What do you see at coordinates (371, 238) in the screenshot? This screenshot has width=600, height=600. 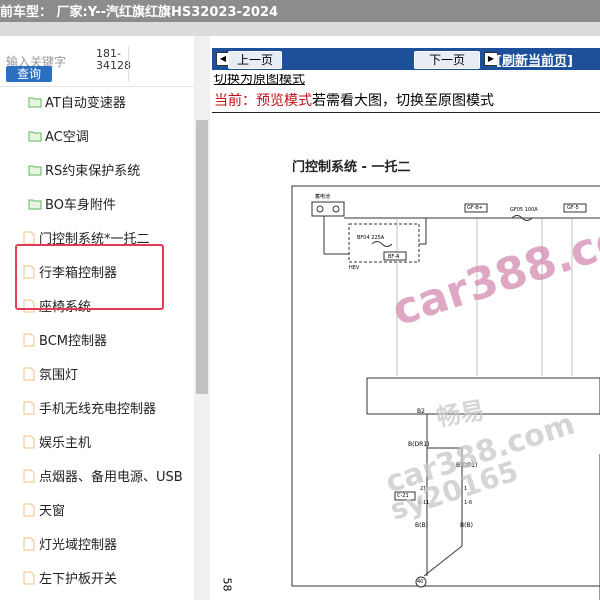 I see `label-bf04: BF04 225A` at bounding box center [371, 238].